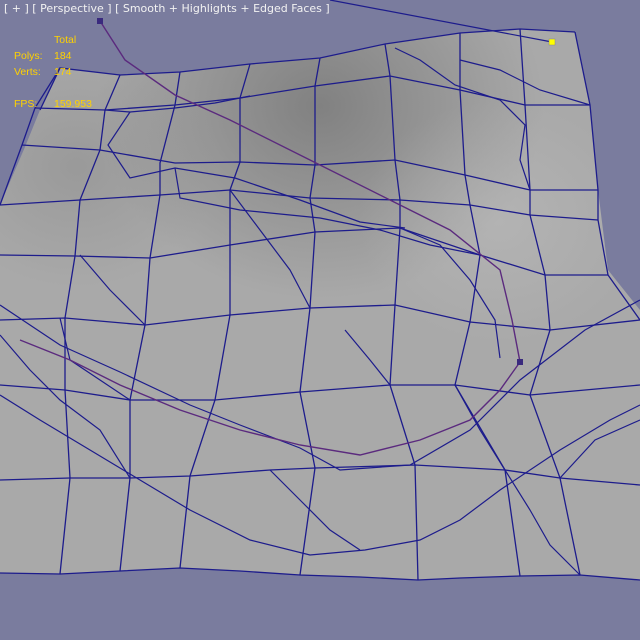 This screenshot has height=640, width=640. What do you see at coordinates (26, 104) in the screenshot?
I see `stats-fps-label: FPS:` at bounding box center [26, 104].